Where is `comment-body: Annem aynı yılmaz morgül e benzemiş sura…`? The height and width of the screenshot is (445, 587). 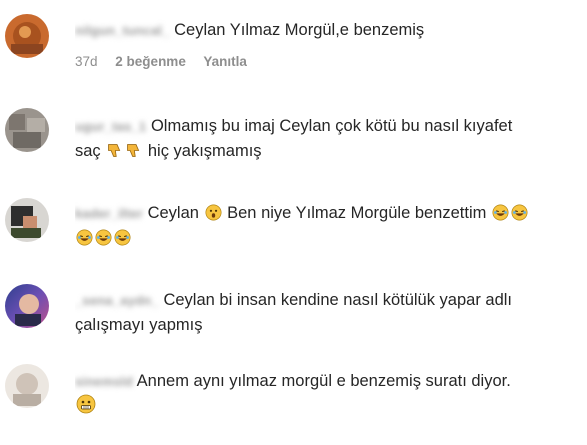
comment-body: Annem aynı yılmaz morgül e benzemiş sura… is located at coordinates (323, 381).